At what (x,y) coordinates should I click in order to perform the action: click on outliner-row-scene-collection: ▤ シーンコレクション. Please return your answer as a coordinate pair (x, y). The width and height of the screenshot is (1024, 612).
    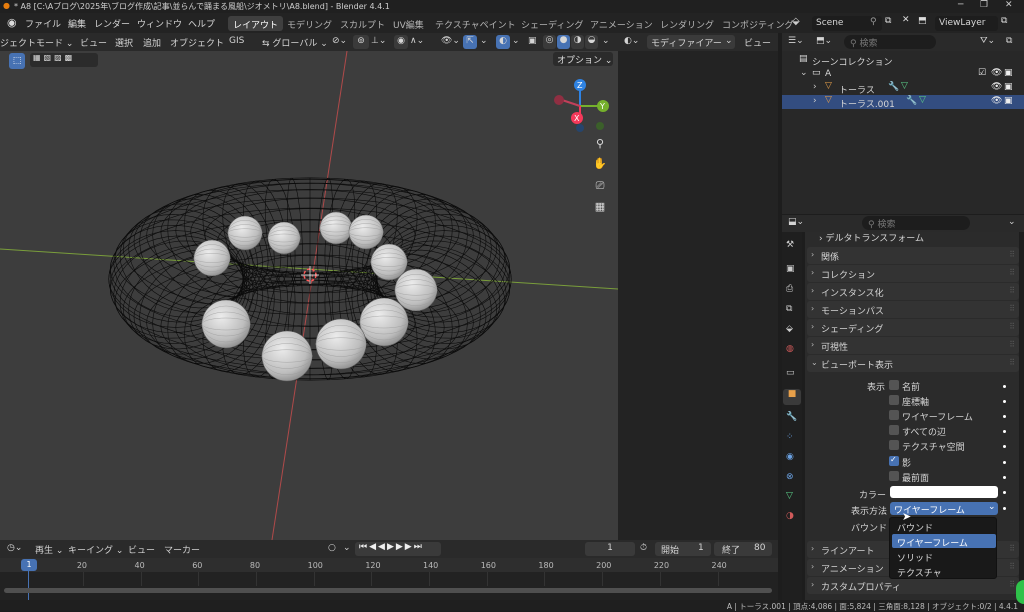
    Looking at the image, I should click on (903, 60).